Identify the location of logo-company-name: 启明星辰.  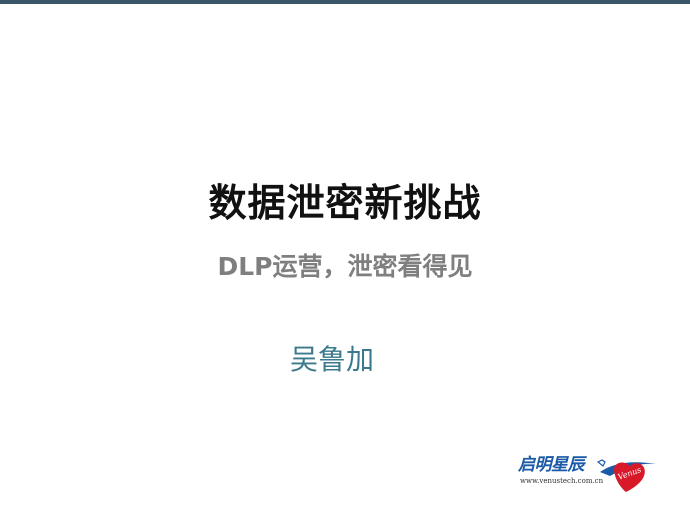
(551, 465).